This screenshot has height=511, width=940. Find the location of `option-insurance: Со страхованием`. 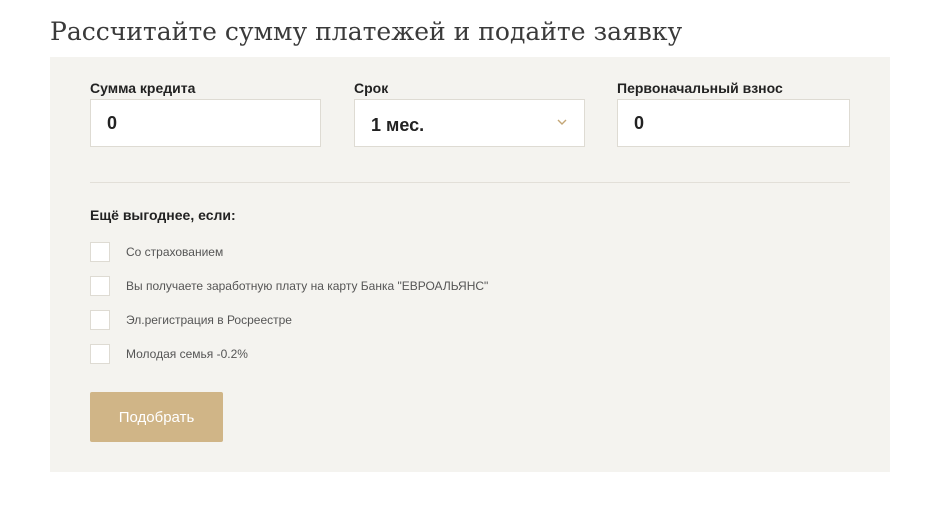

option-insurance: Со страхованием is located at coordinates (156, 252).